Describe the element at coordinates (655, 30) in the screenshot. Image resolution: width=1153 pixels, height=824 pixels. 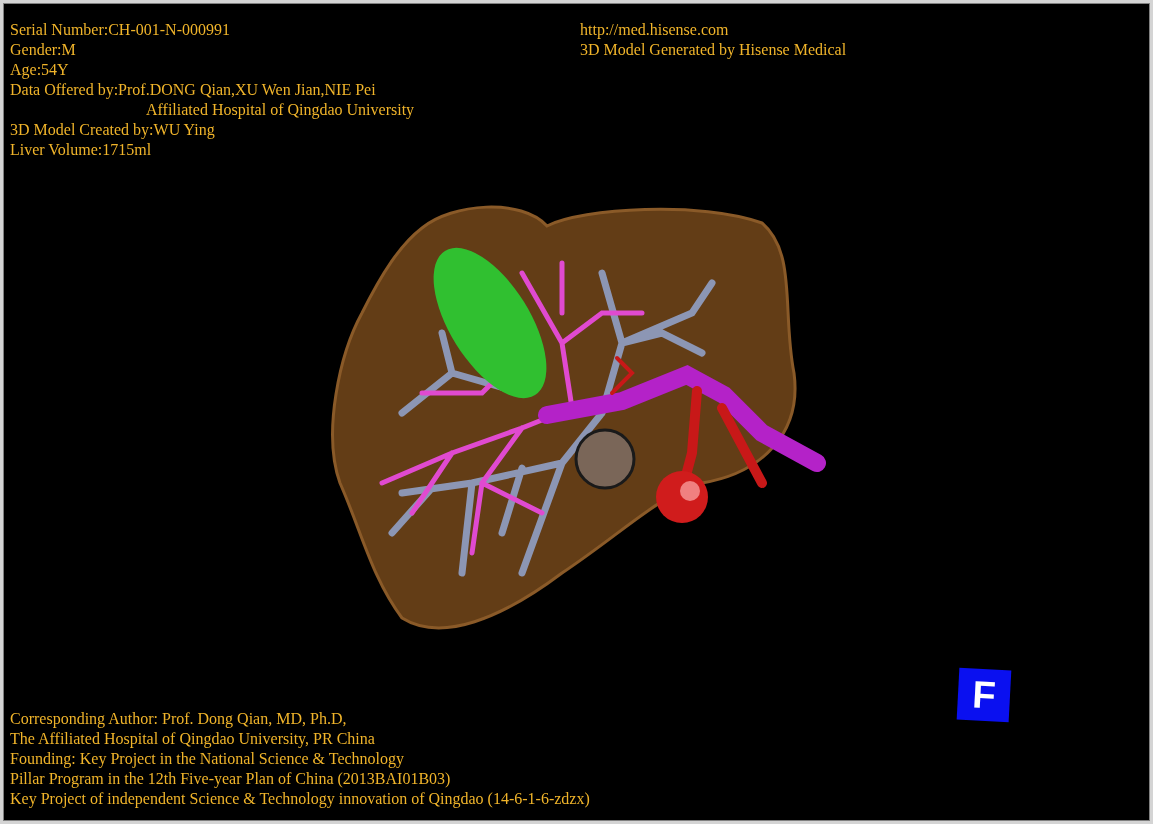
I see `info-text: http://med.hisense.com` at that location.